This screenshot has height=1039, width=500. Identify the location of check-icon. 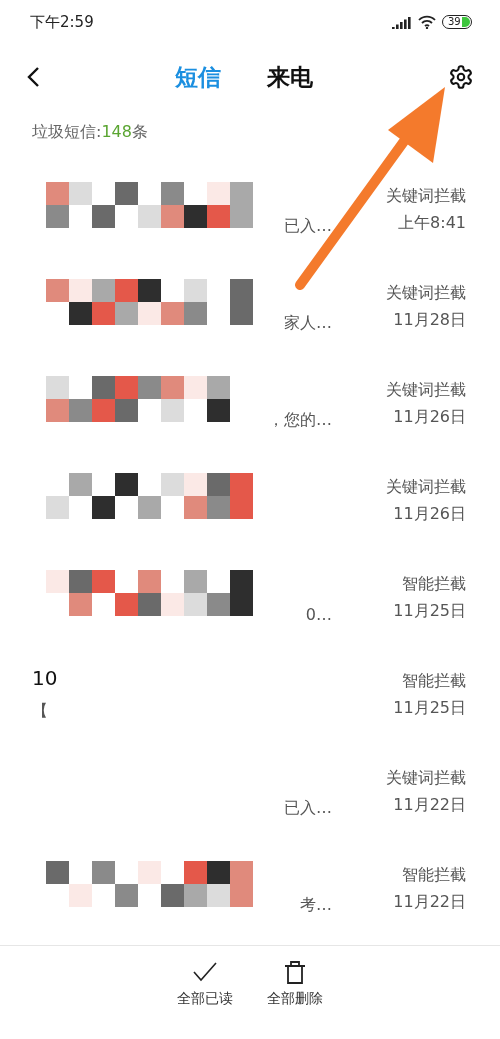
(205, 972).